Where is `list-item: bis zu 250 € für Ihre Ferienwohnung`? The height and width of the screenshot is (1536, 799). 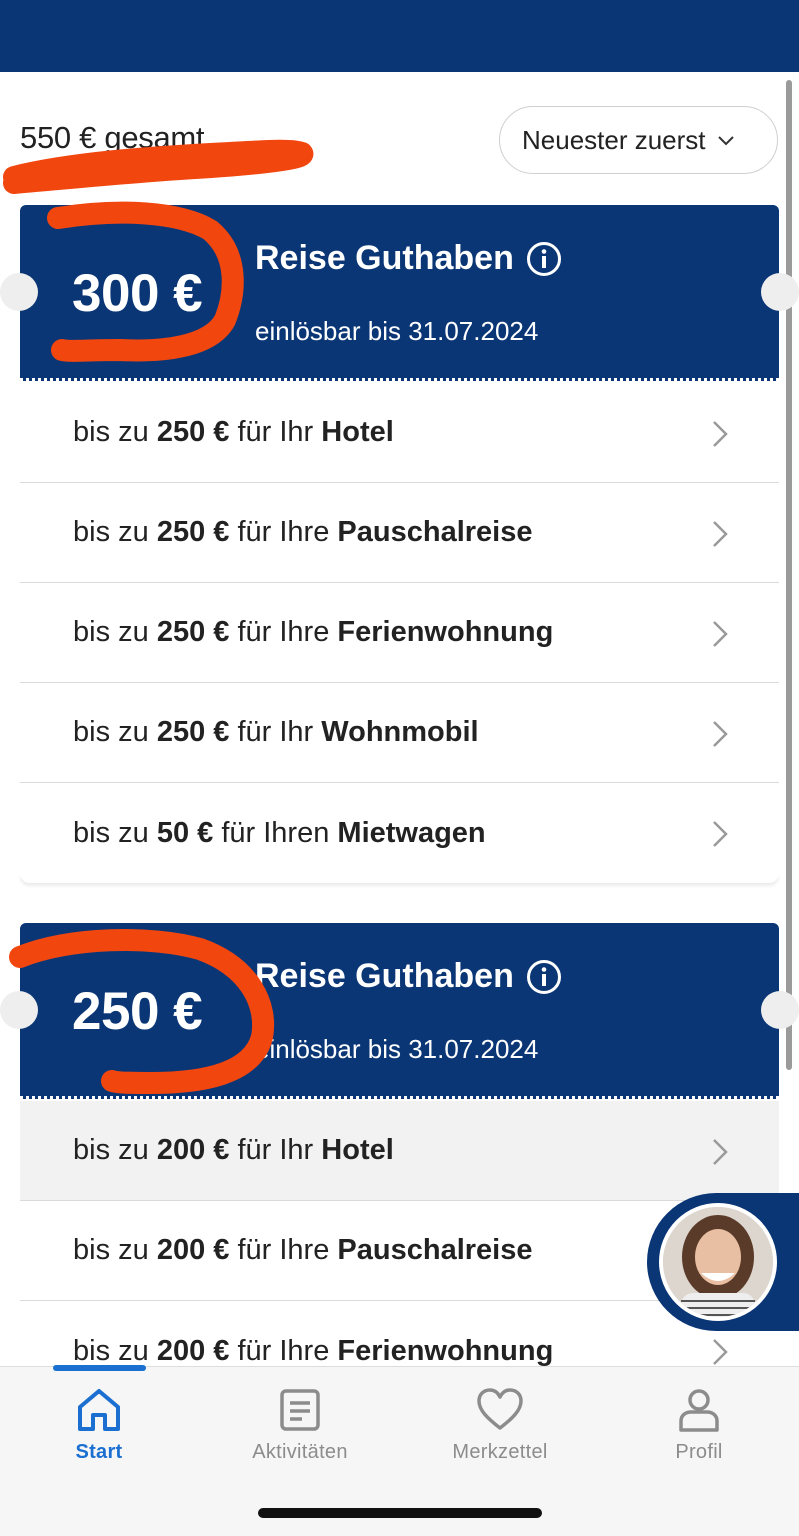
list-item: bis zu 250 € für Ihre Ferienwohnung is located at coordinates (399, 633).